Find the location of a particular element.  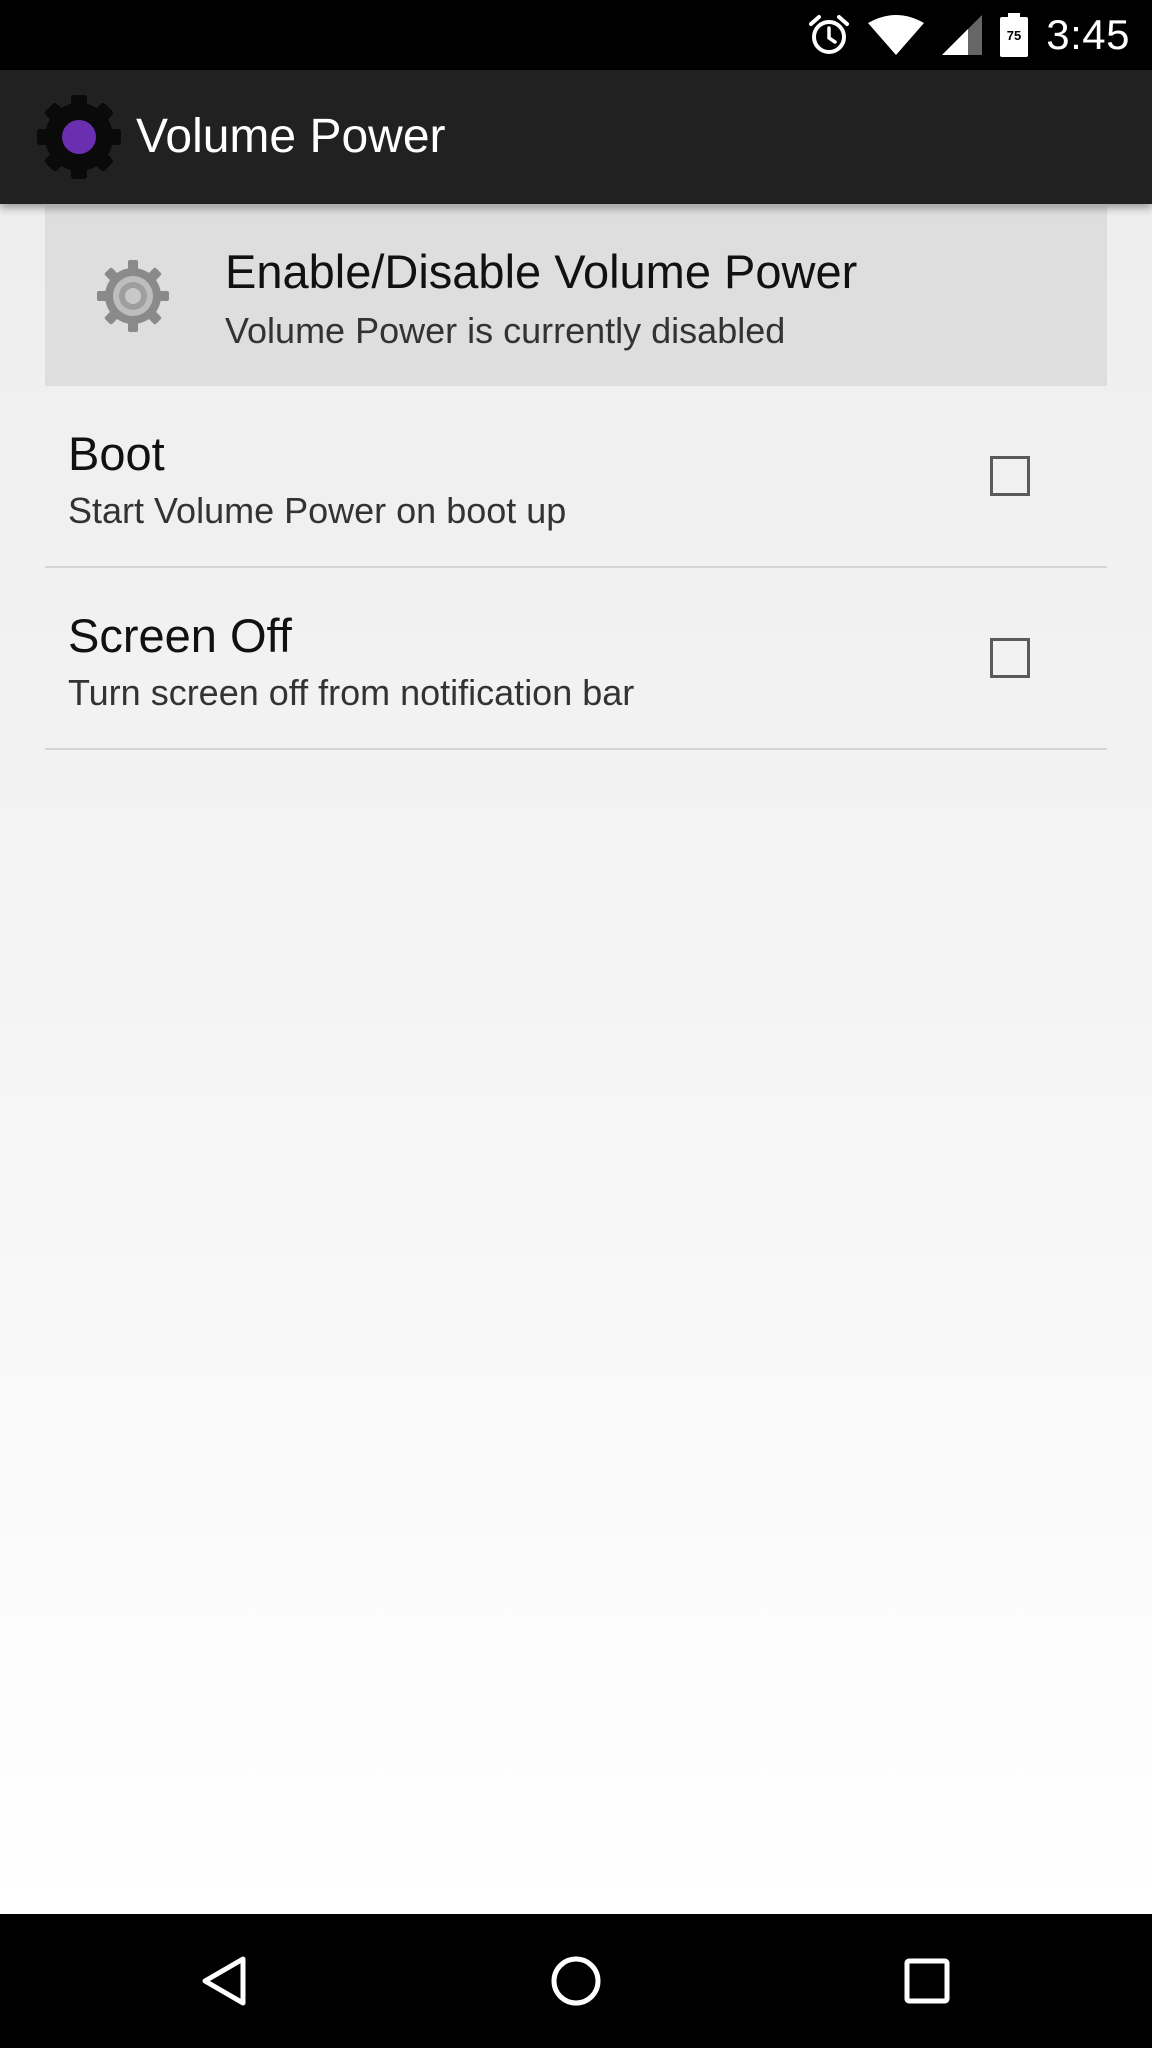

battery-icon: 75 is located at coordinates (1014, 35).